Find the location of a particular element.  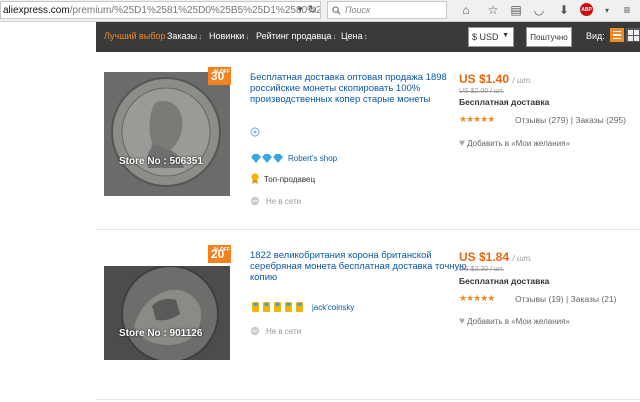

currency-select: $ USD ▼ is located at coordinates (491, 37).